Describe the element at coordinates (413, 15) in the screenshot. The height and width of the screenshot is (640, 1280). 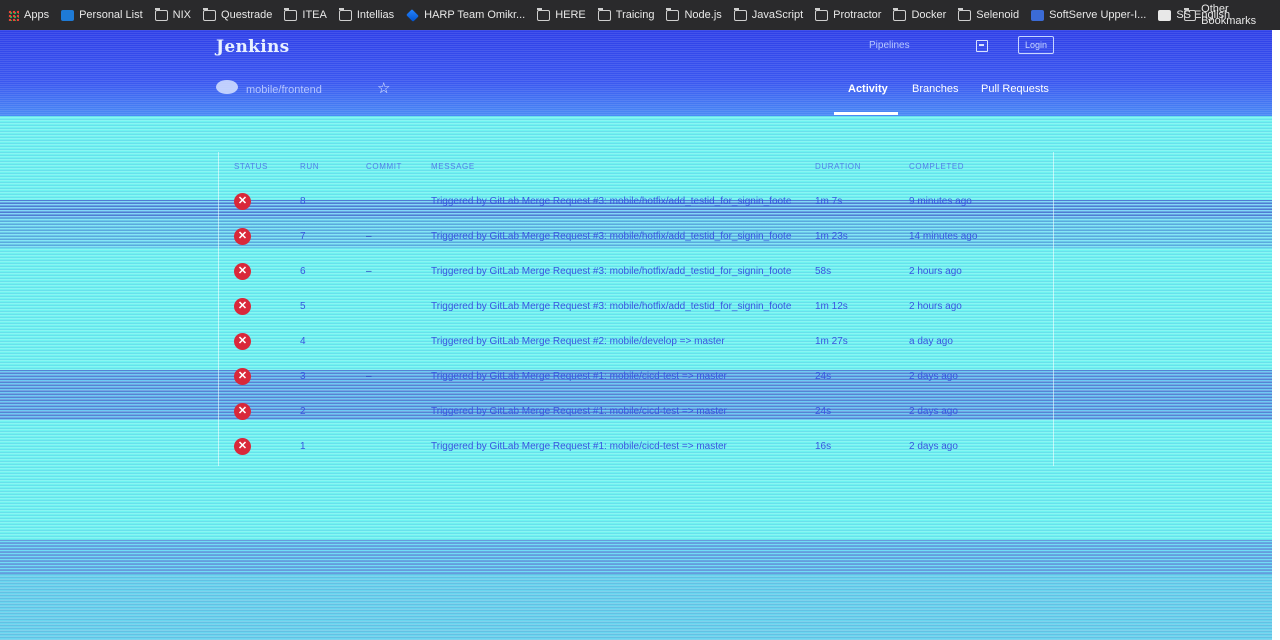
I see `jira-icon` at that location.